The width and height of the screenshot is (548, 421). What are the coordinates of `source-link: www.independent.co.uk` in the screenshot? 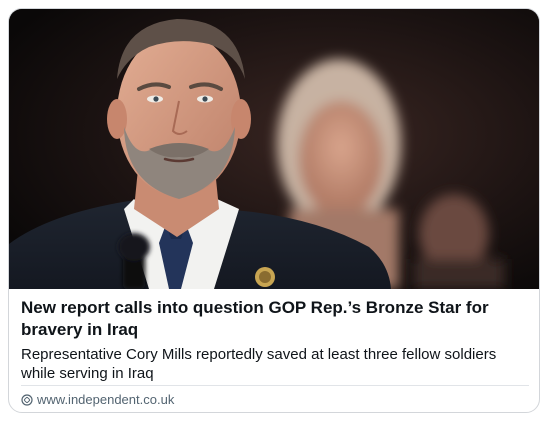 It's located at (97, 400).